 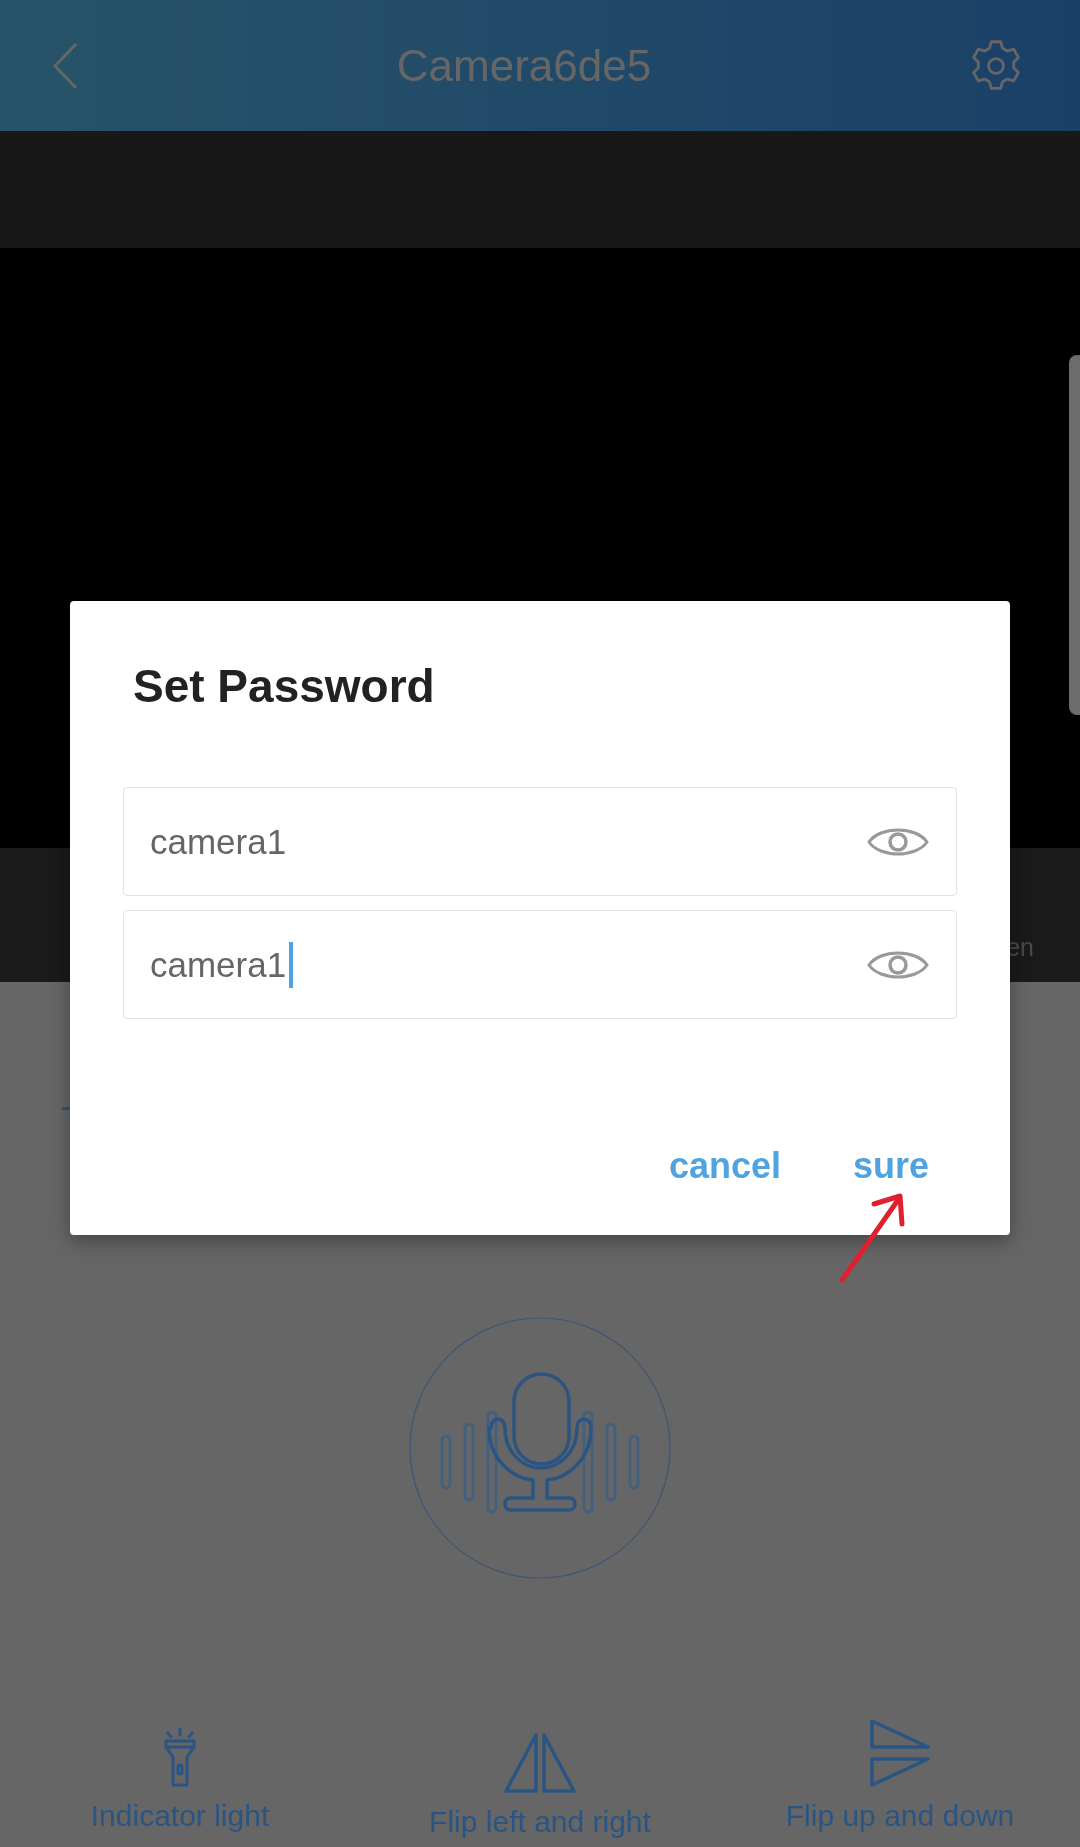 I want to click on screen-title: Camera6de5, so click(x=524, y=65).